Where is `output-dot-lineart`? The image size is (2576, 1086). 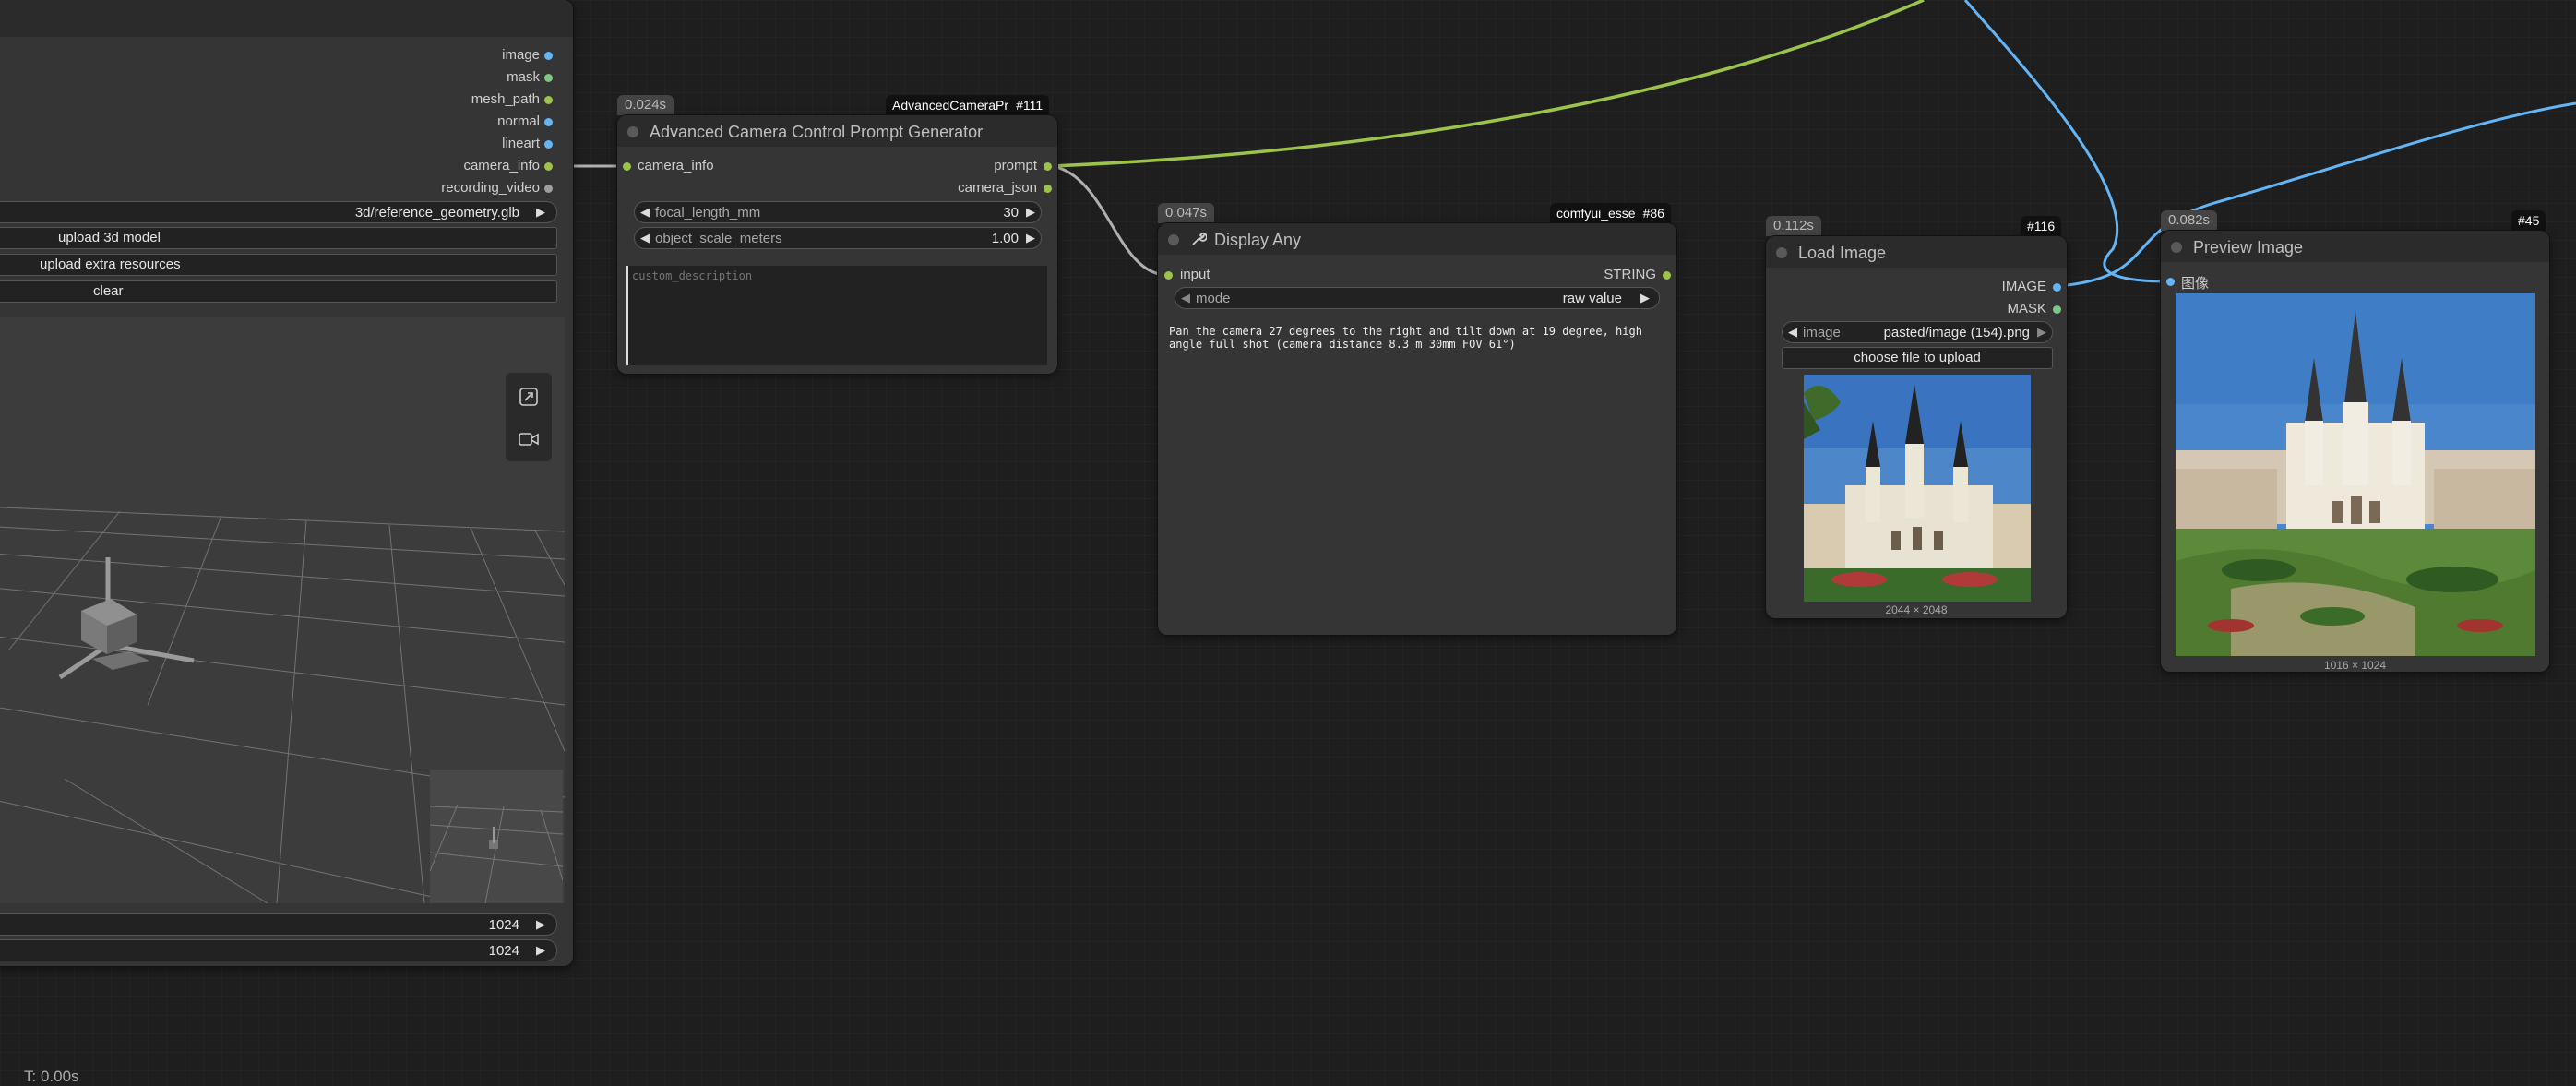 output-dot-lineart is located at coordinates (548, 144).